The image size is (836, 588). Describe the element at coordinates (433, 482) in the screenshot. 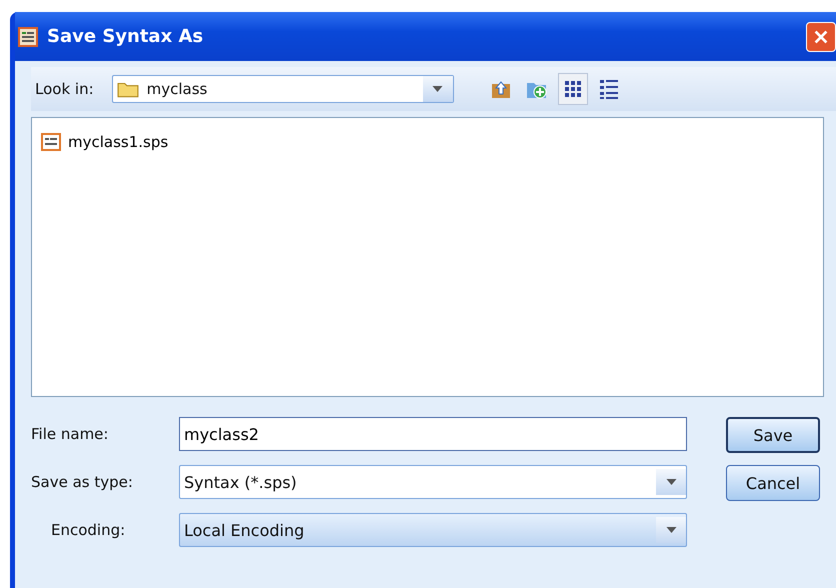

I see `dropdown: Syntax (*.sps)` at that location.